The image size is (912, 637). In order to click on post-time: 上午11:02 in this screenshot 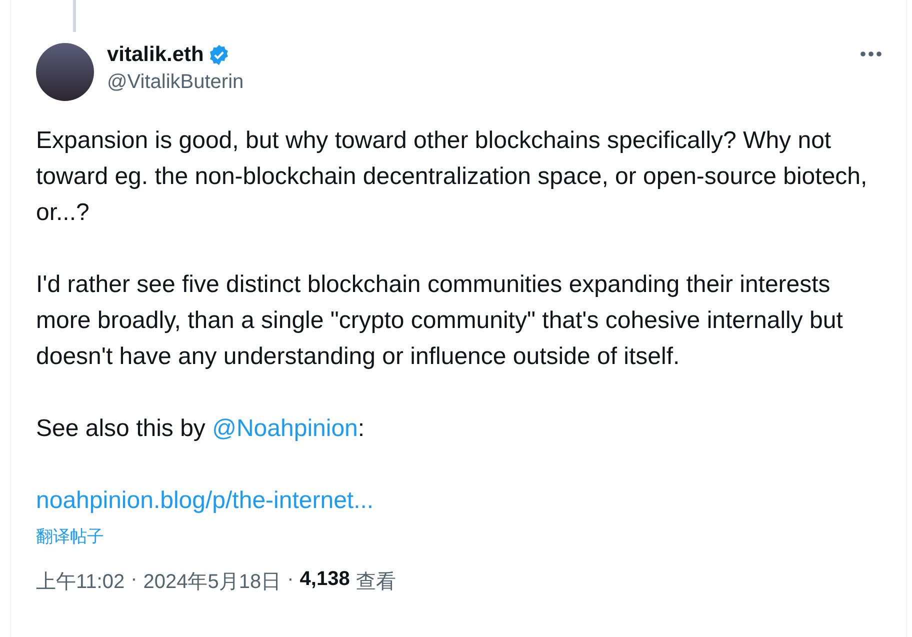, I will do `click(80, 581)`.